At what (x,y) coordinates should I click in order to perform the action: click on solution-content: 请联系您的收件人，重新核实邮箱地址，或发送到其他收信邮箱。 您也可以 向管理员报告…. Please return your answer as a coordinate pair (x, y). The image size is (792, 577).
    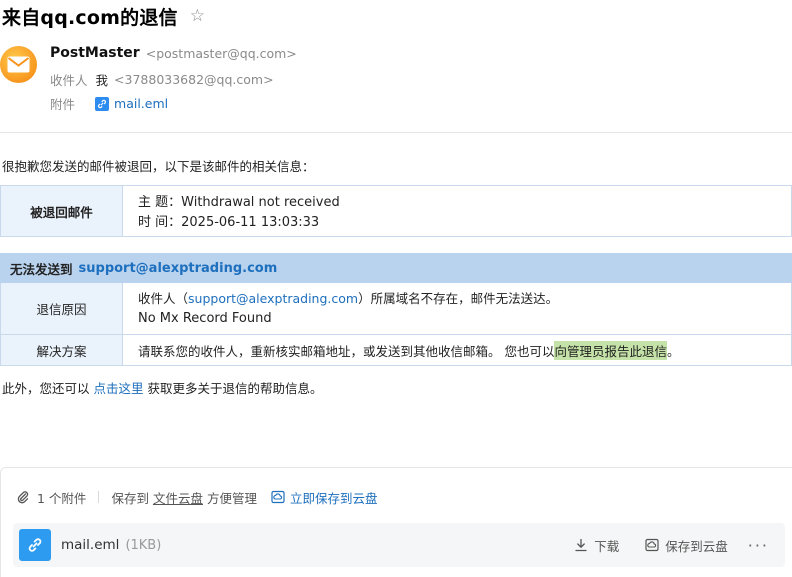
    Looking at the image, I should click on (401, 350).